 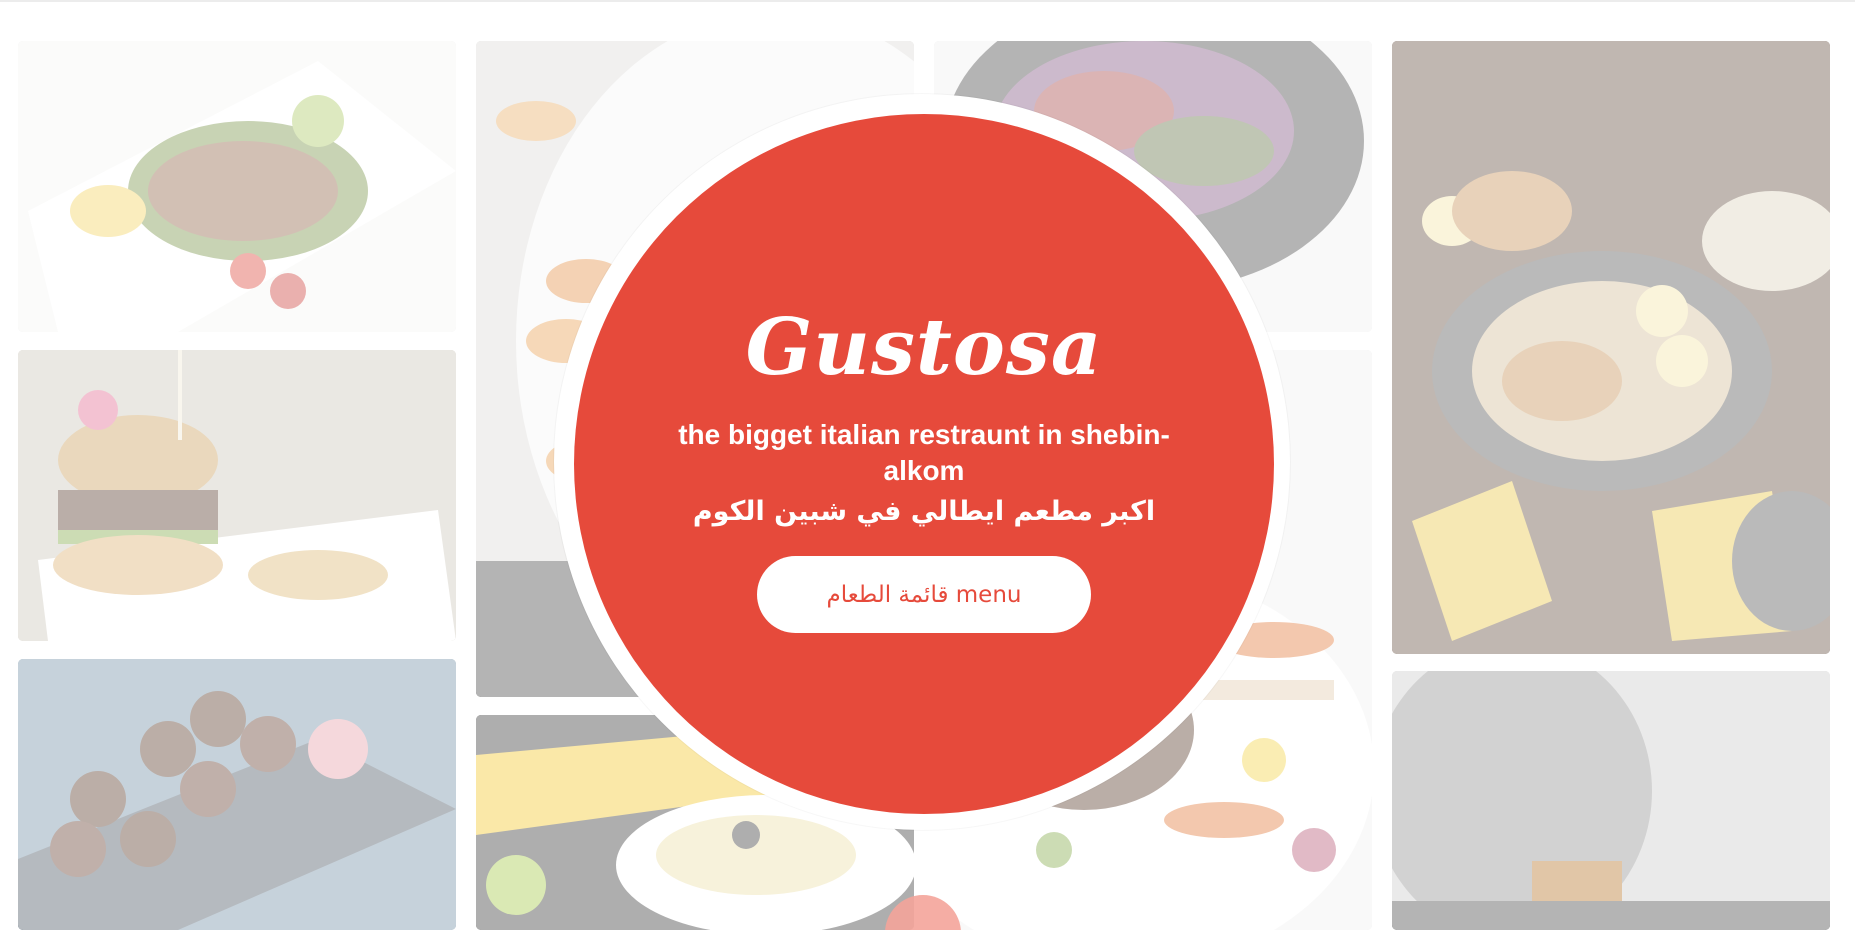 What do you see at coordinates (924, 347) in the screenshot?
I see `brand-title: Gustosa` at bounding box center [924, 347].